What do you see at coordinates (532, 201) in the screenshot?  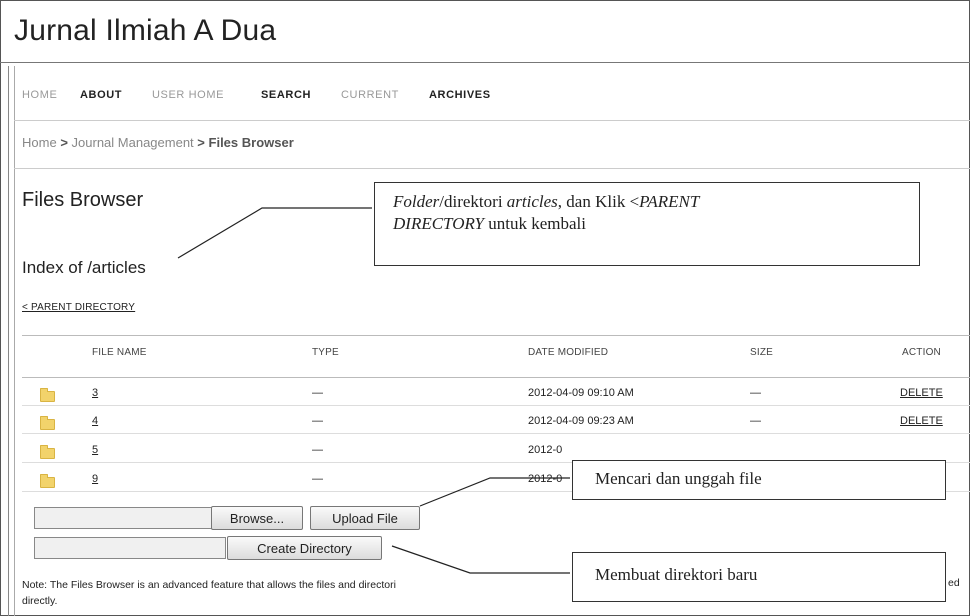 I see `callout-text-italic: articles` at bounding box center [532, 201].